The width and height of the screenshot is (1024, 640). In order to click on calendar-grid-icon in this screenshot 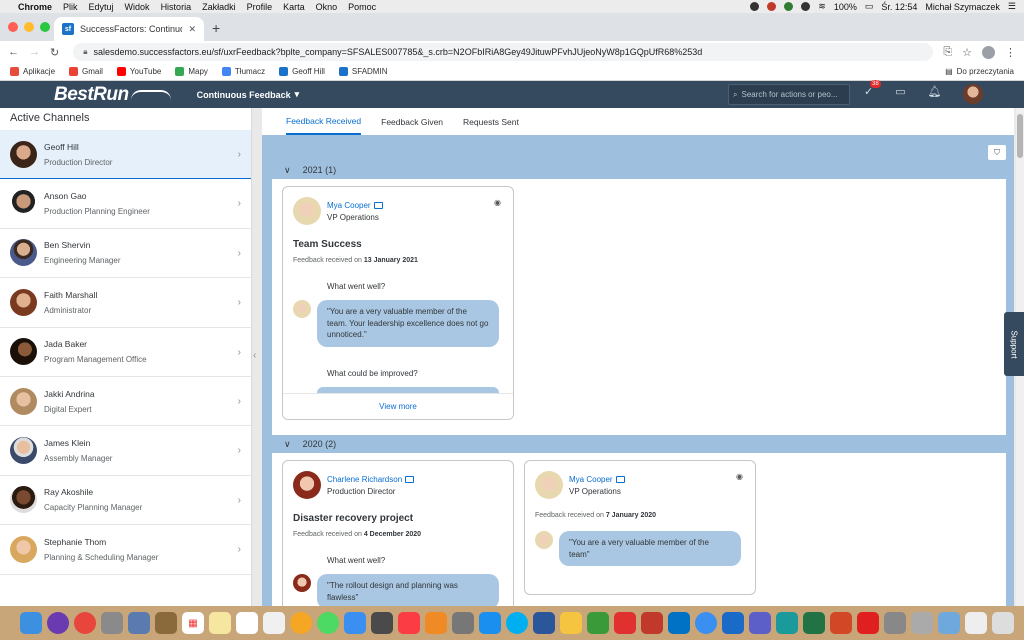, I will do `click(652, 623)`.